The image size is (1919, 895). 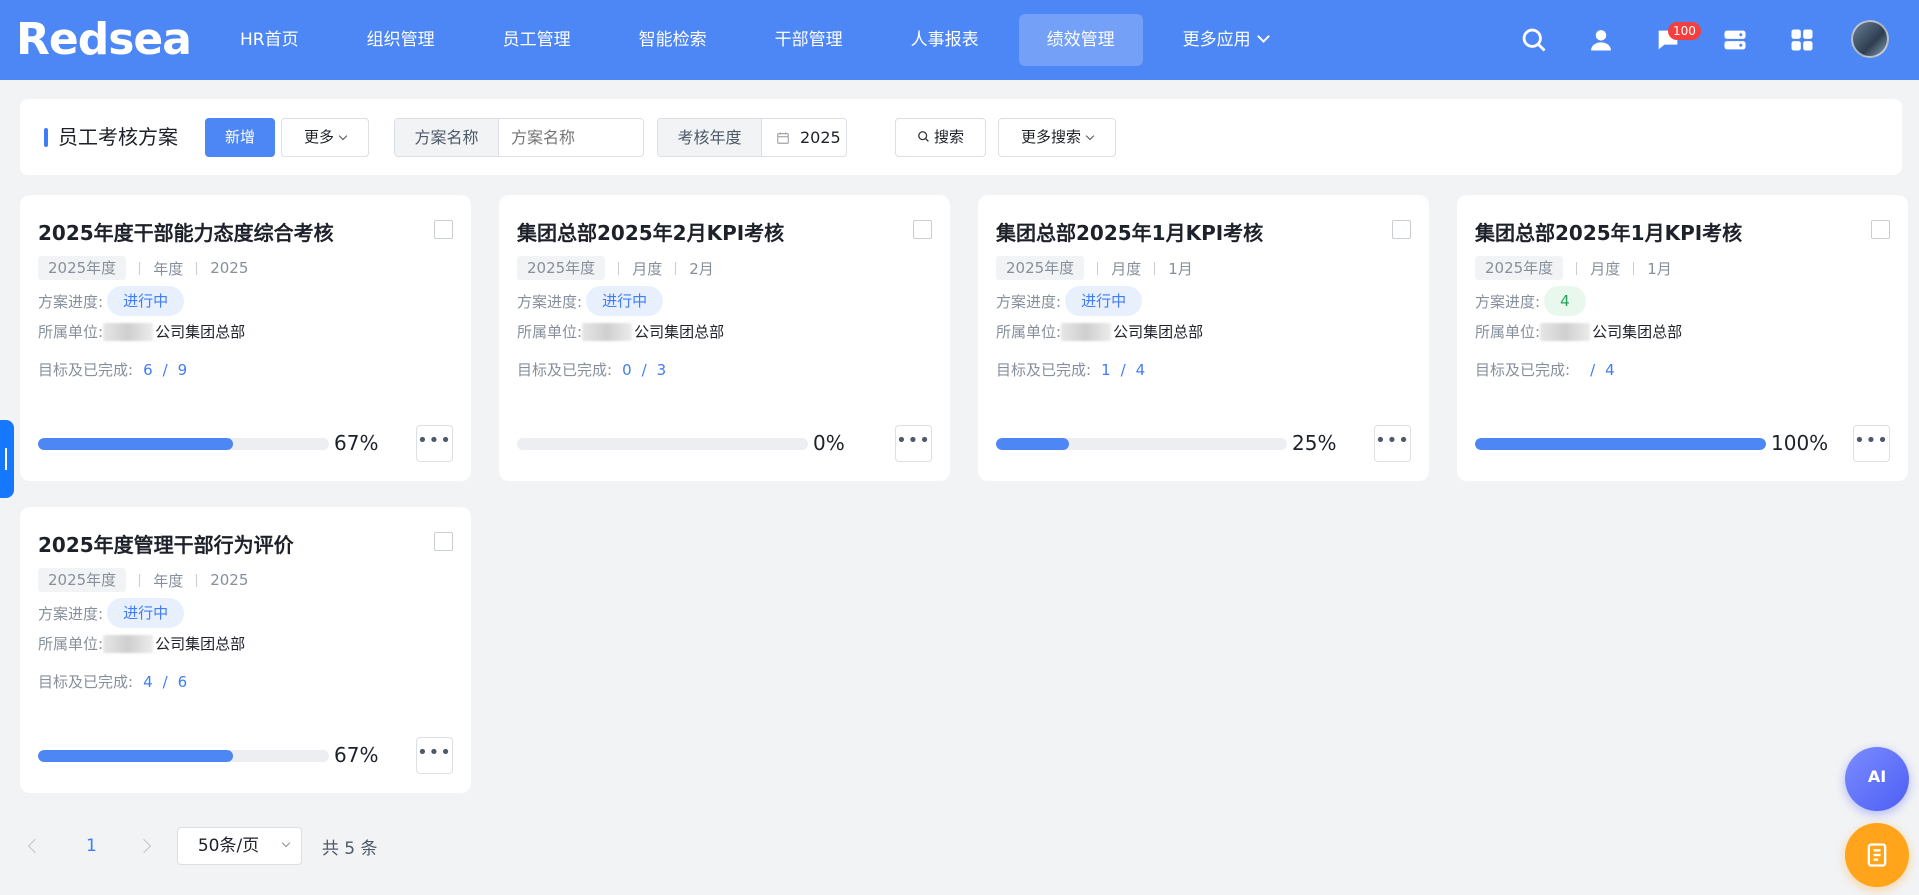 What do you see at coordinates (1106, 369) in the screenshot?
I see `goals-done: 1` at bounding box center [1106, 369].